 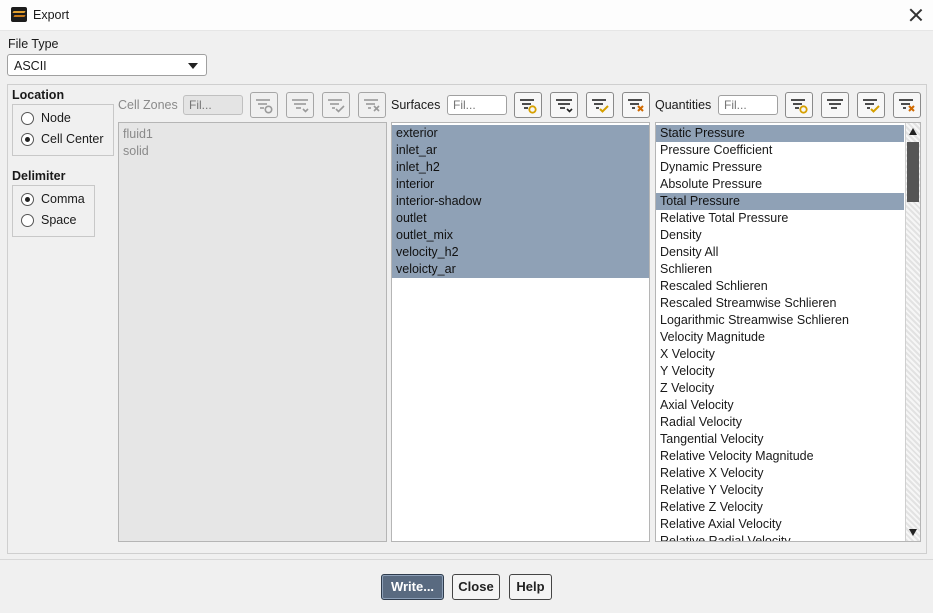 What do you see at coordinates (476, 587) in the screenshot?
I see `close-button: Close` at bounding box center [476, 587].